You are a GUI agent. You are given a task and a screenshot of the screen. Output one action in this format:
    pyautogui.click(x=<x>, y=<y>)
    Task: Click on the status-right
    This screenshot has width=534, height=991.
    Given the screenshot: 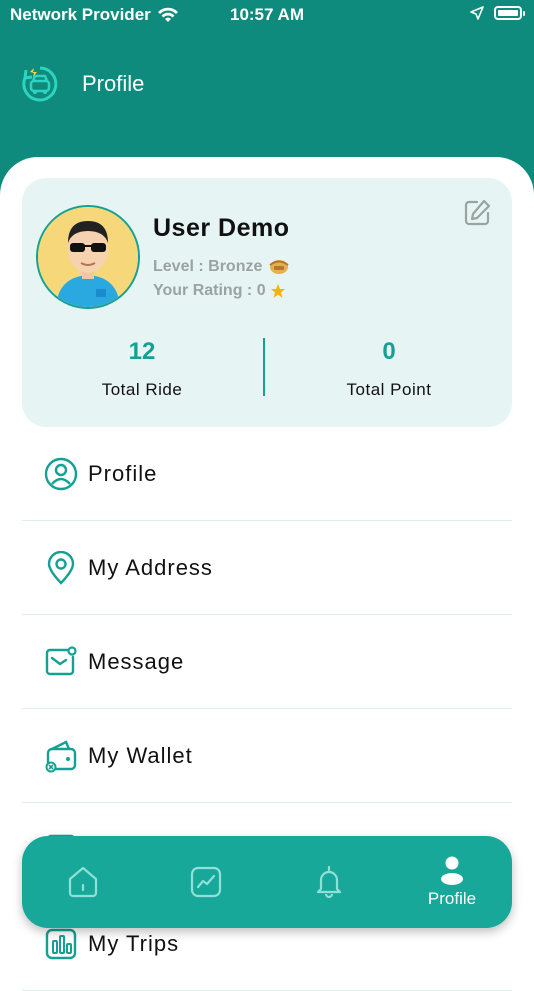 What is the action you would take?
    pyautogui.click(x=497, y=13)
    